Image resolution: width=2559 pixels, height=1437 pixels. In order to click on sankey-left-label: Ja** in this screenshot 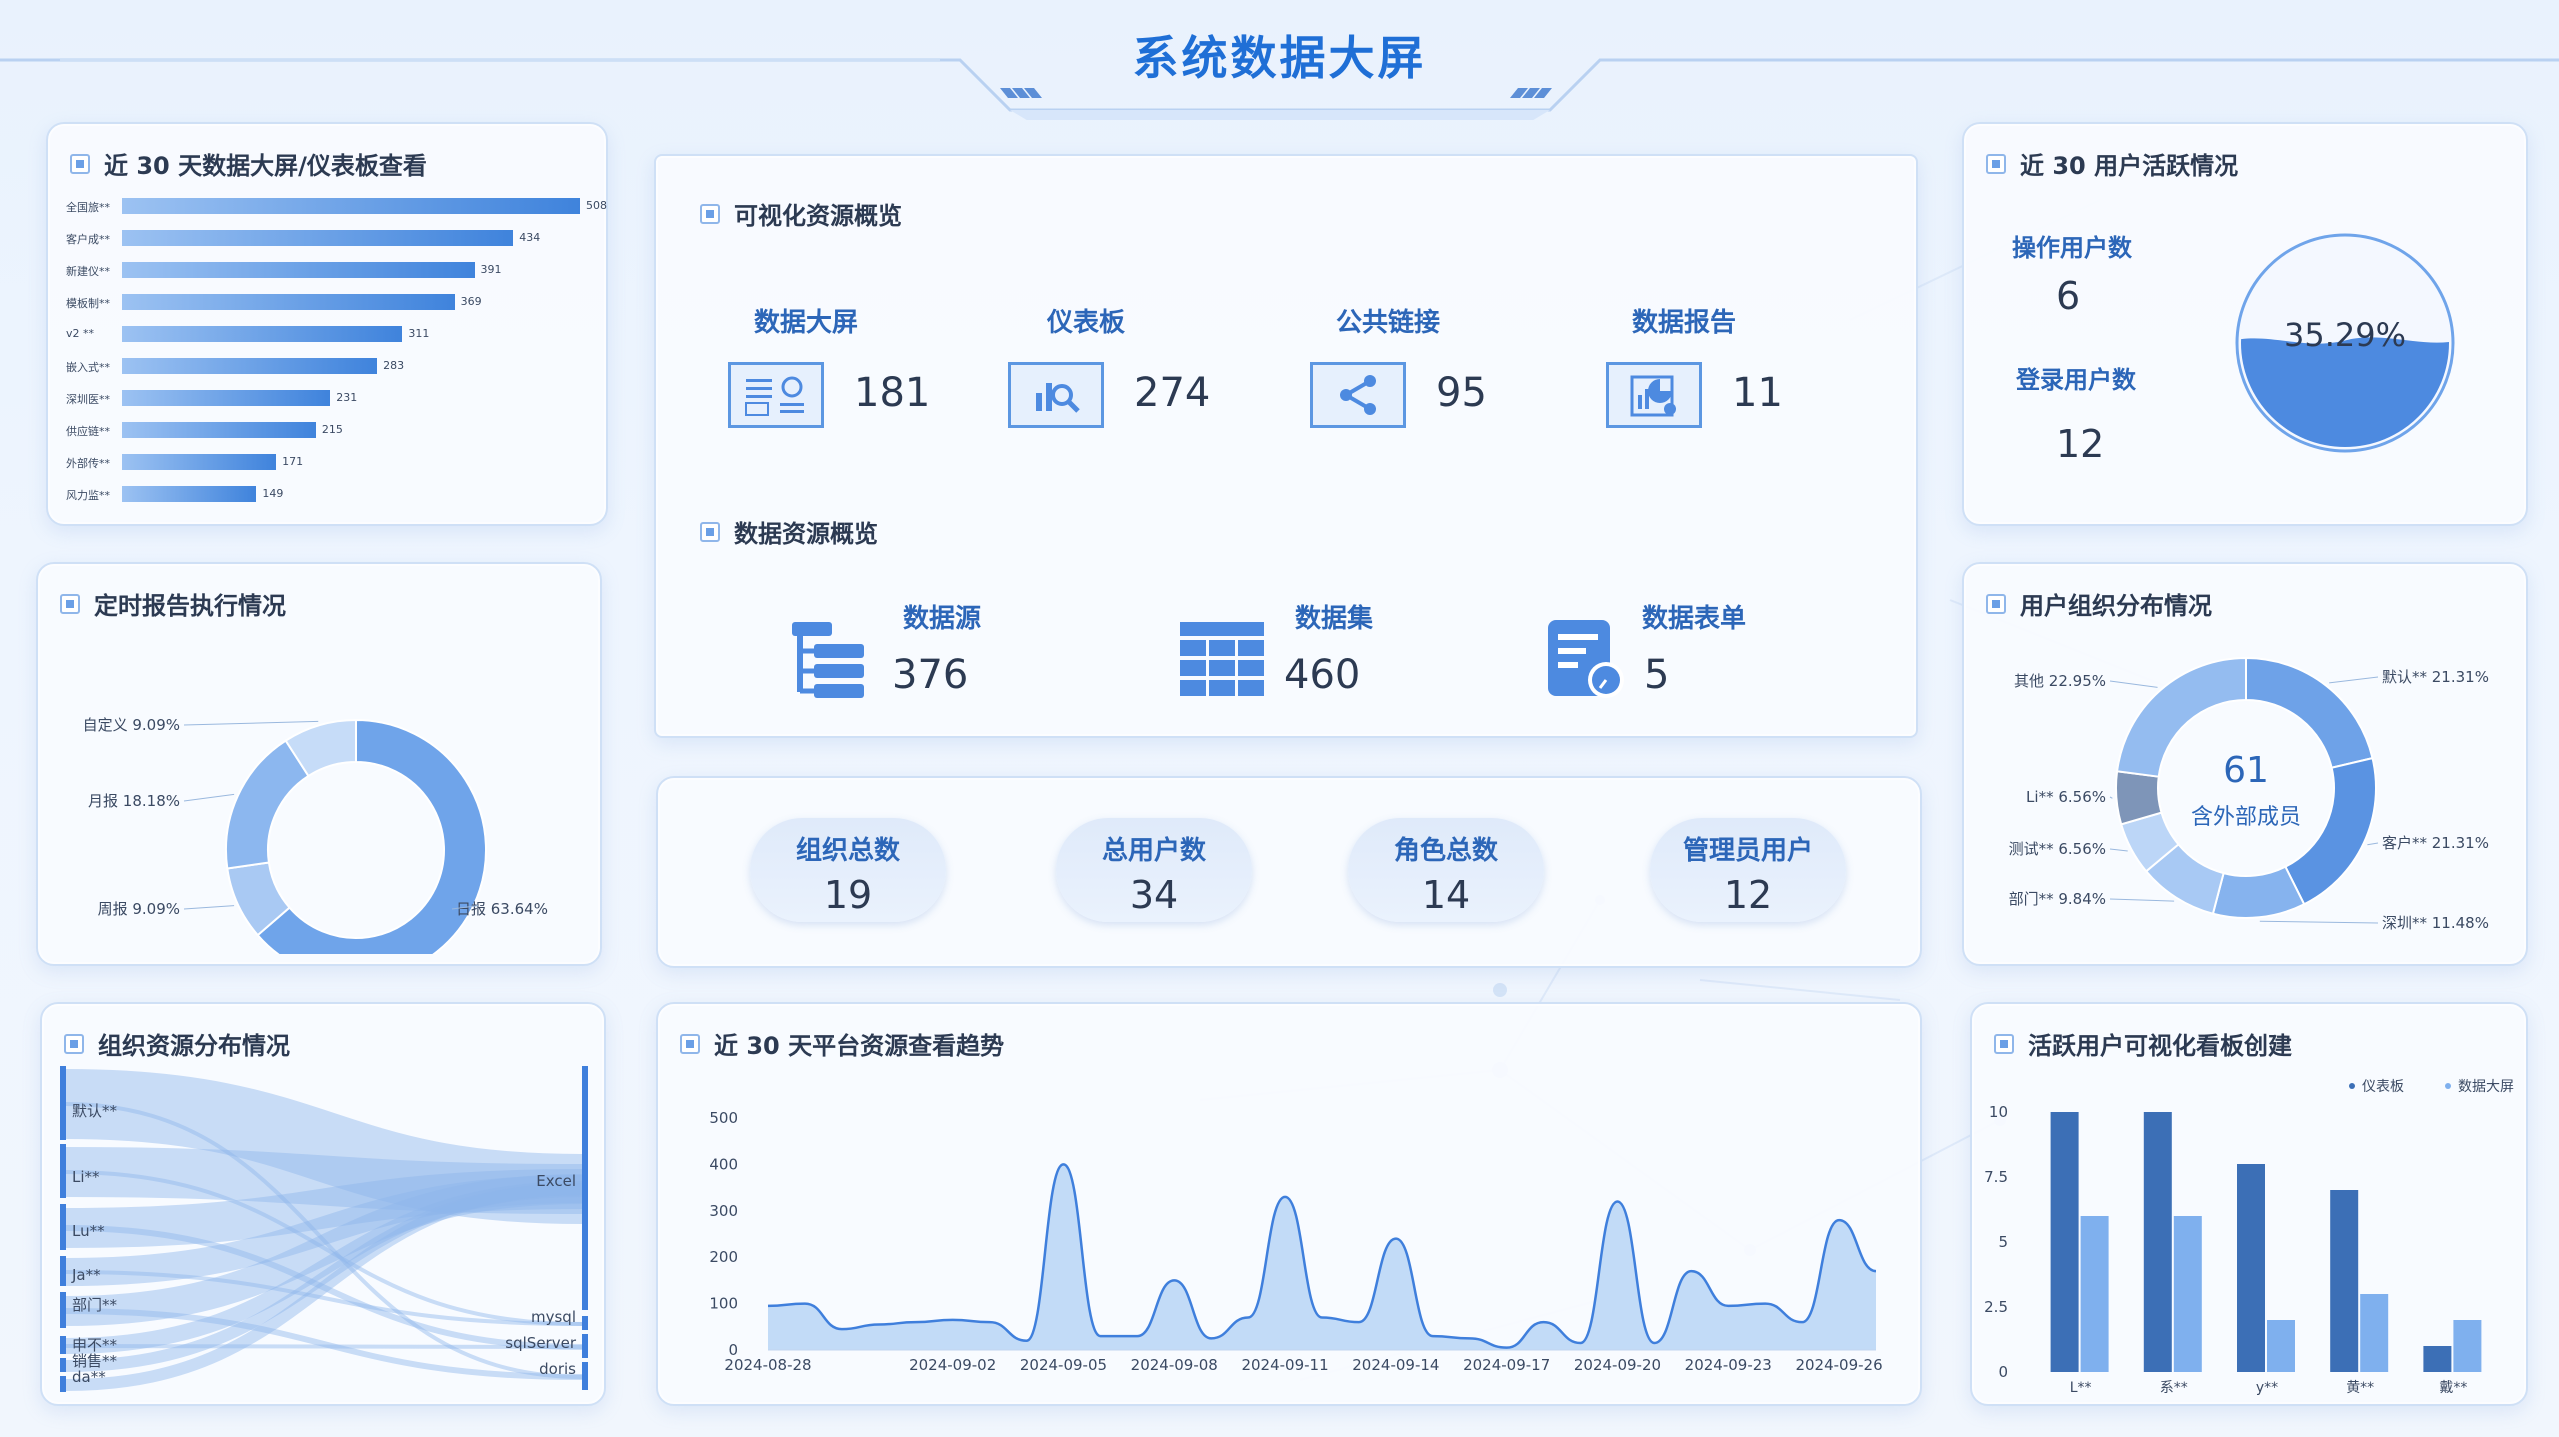, I will do `click(86, 1275)`.